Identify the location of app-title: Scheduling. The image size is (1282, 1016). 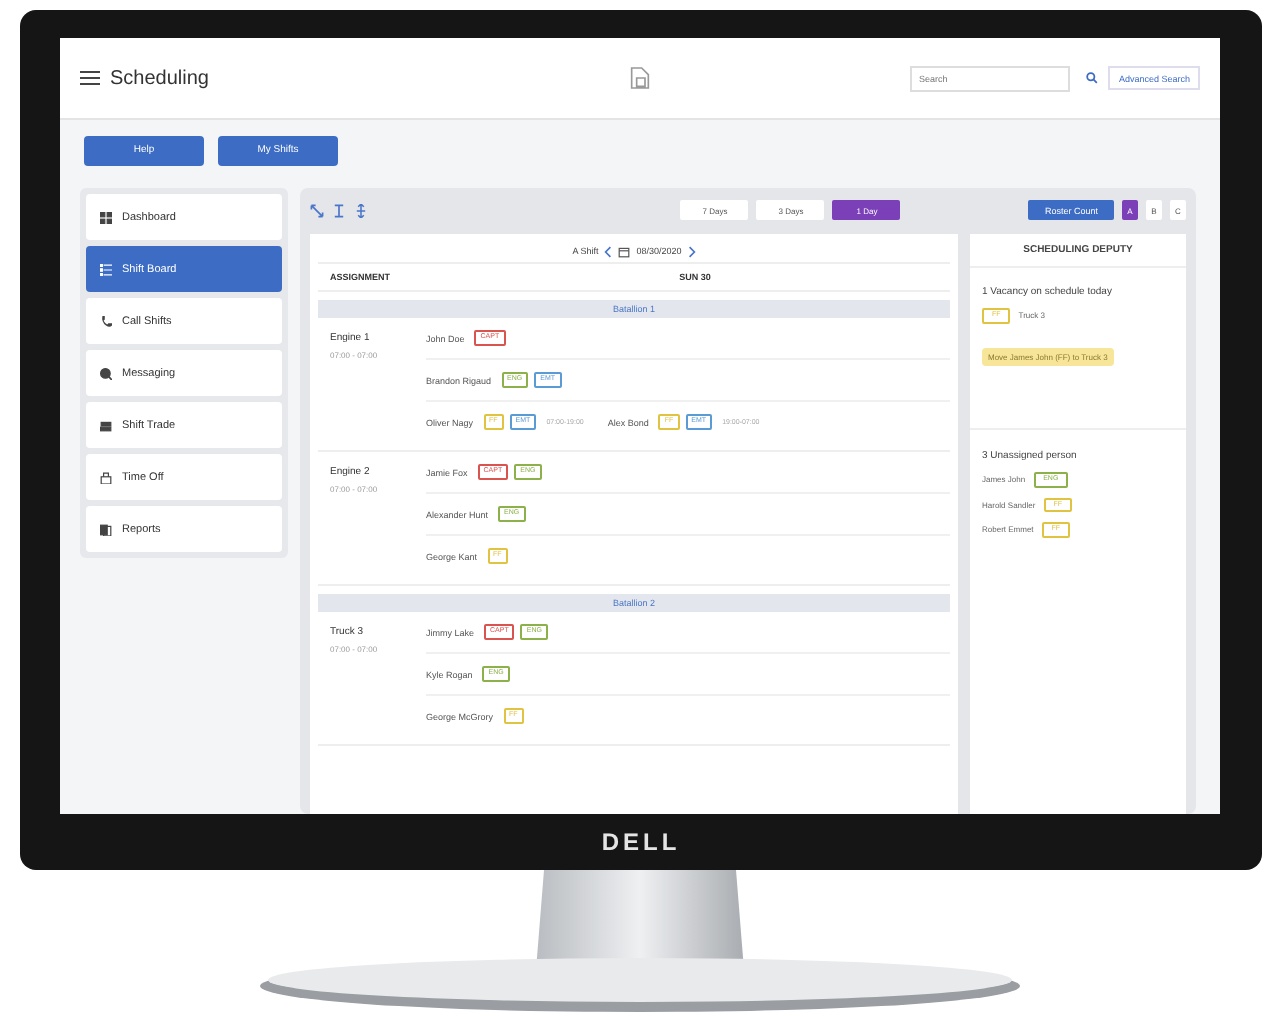
(159, 78).